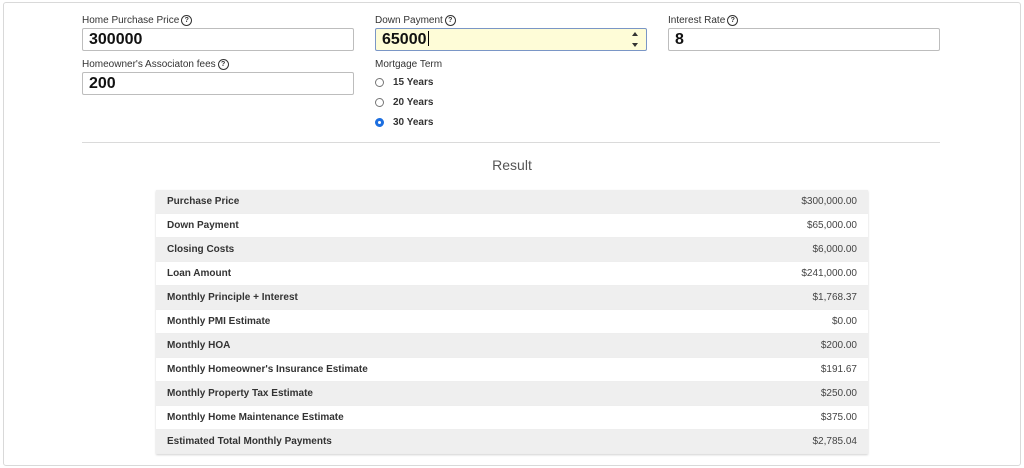  I want to click on result-row-value: $65,000.00, so click(831, 225).